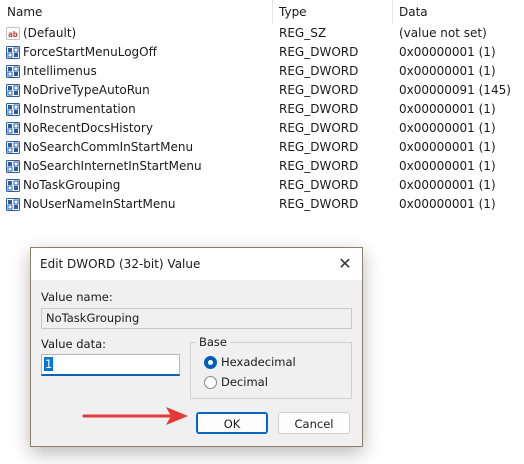 This screenshot has height=464, width=524. What do you see at coordinates (413, 12) in the screenshot?
I see `column-header-data: Data` at bounding box center [413, 12].